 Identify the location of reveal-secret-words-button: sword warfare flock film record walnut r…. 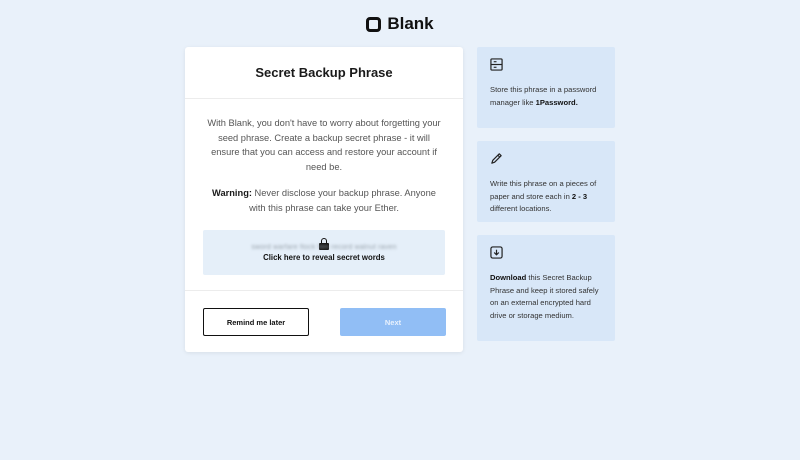
(324, 252).